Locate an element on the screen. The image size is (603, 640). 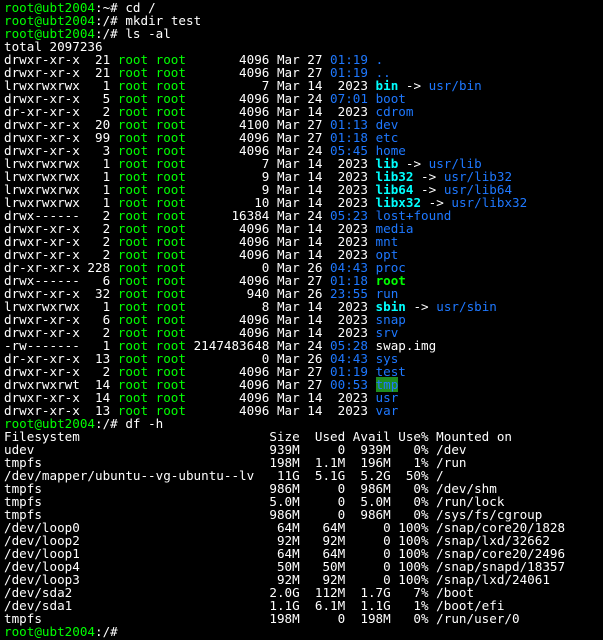
text-dir: usr/sbin is located at coordinates (466, 306).